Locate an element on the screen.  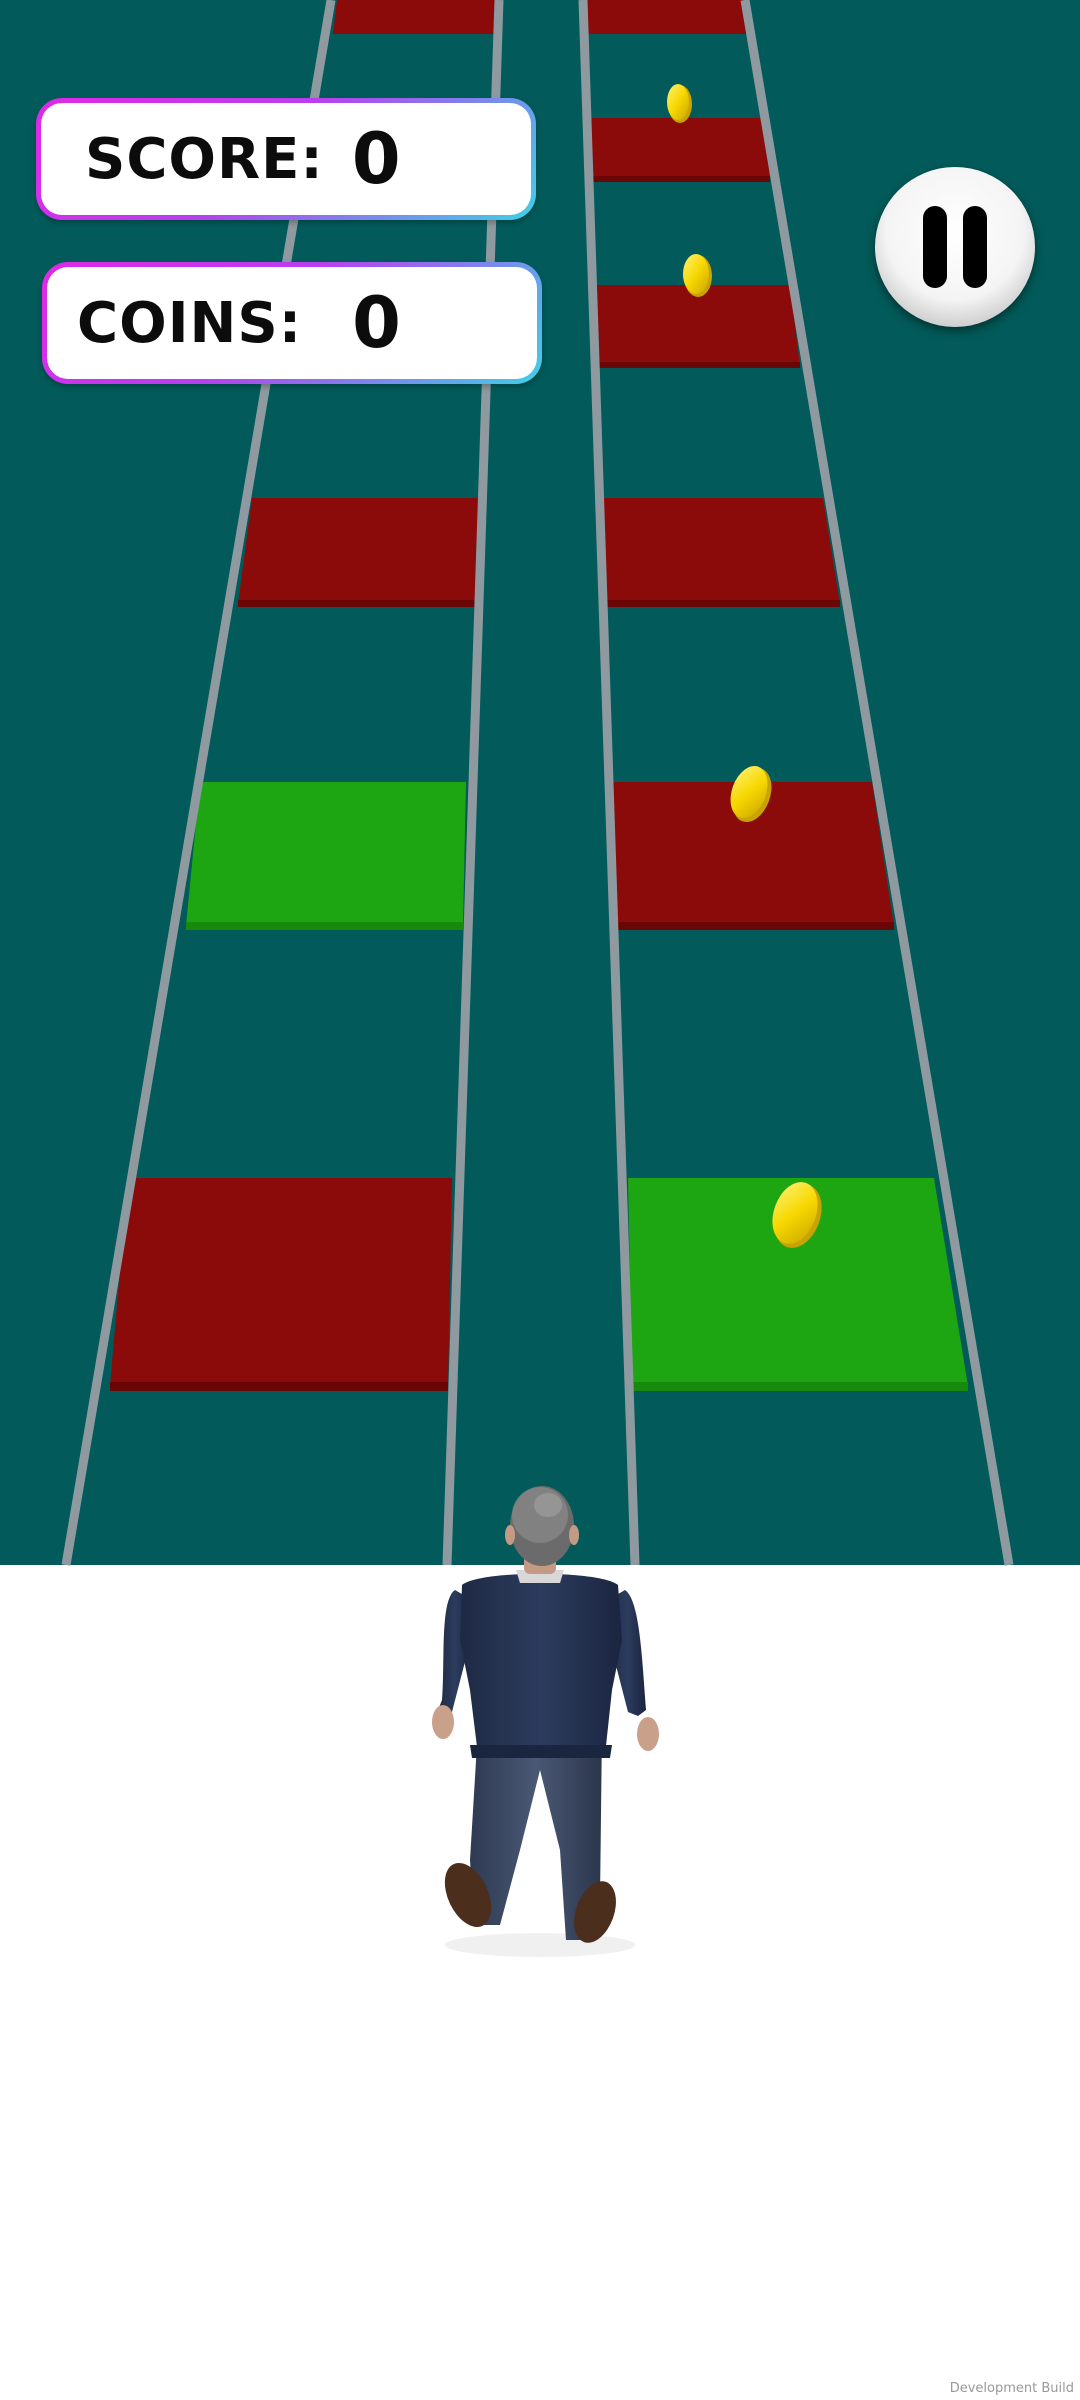
score-label: SCORE: is located at coordinates (204, 159).